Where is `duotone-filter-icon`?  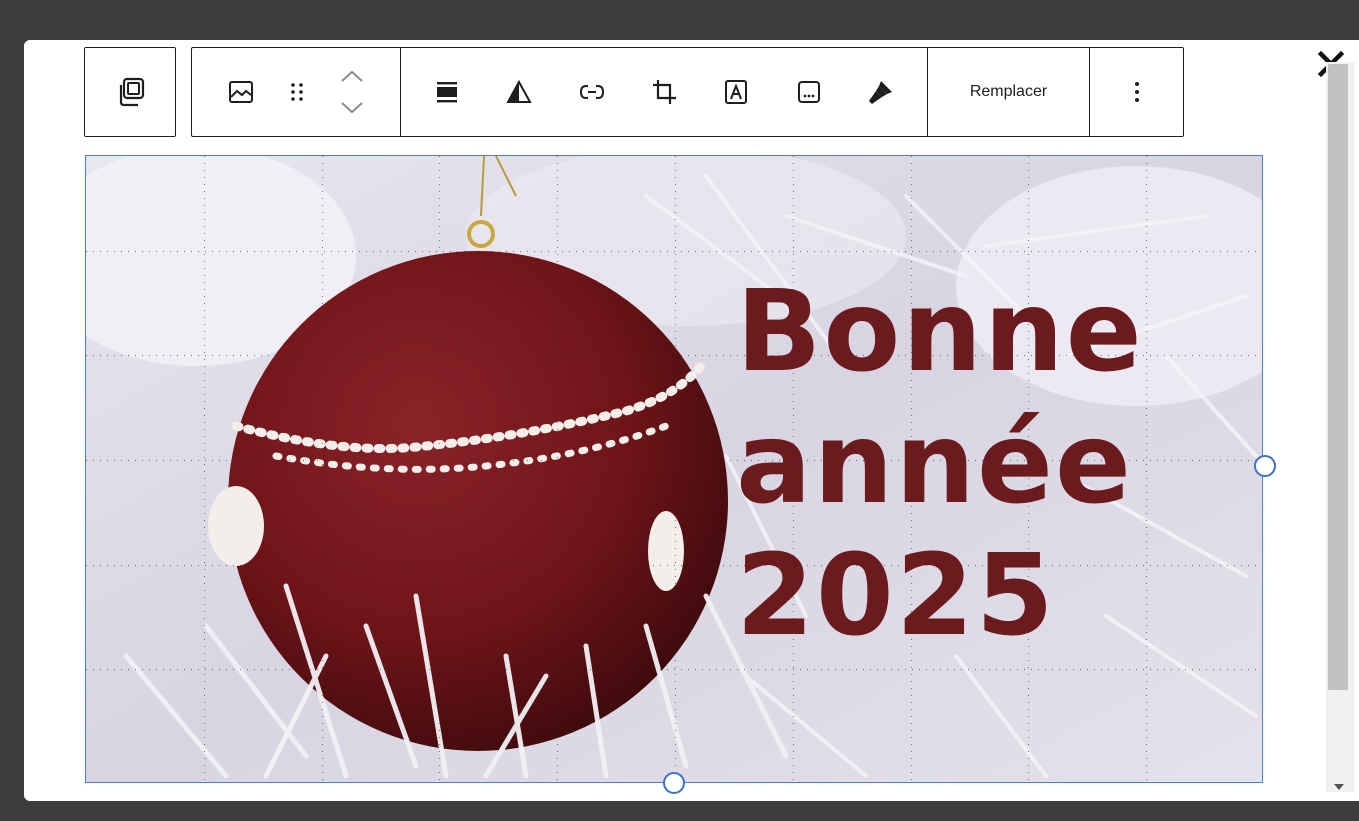
duotone-filter-icon is located at coordinates (519, 91).